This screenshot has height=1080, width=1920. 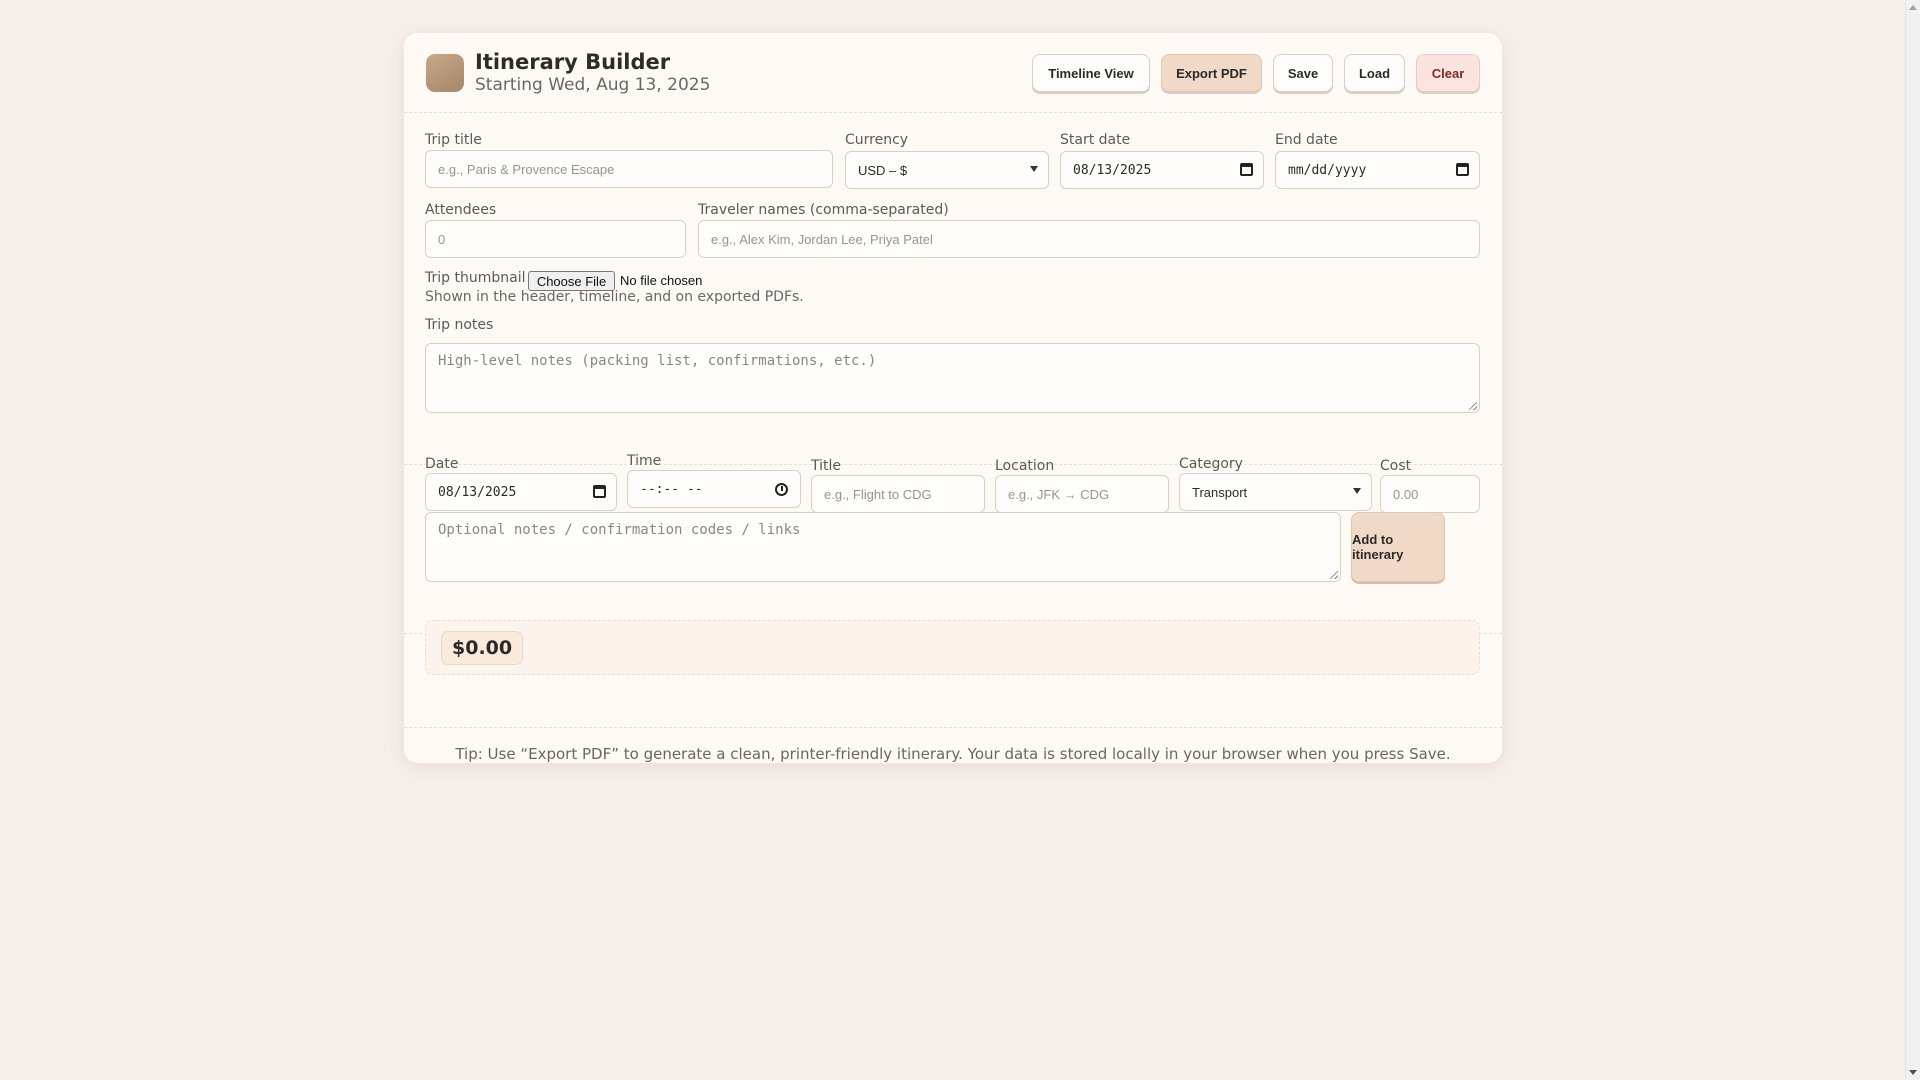 I want to click on scroll-down-icon, so click(x=1913, y=1072).